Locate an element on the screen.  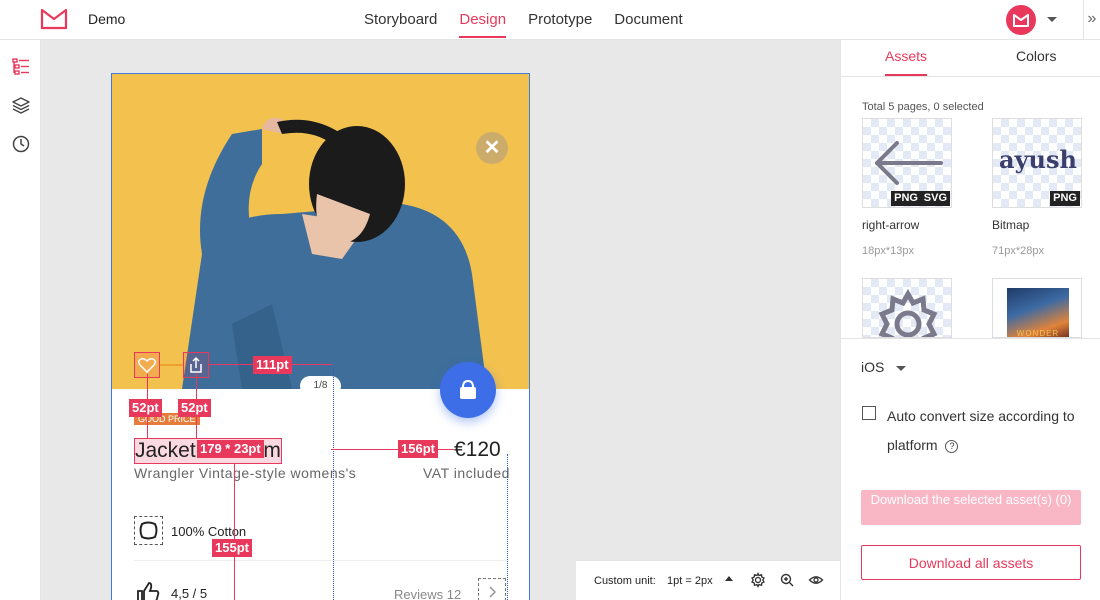
unit-label: Custom unit: is located at coordinates (625, 581).